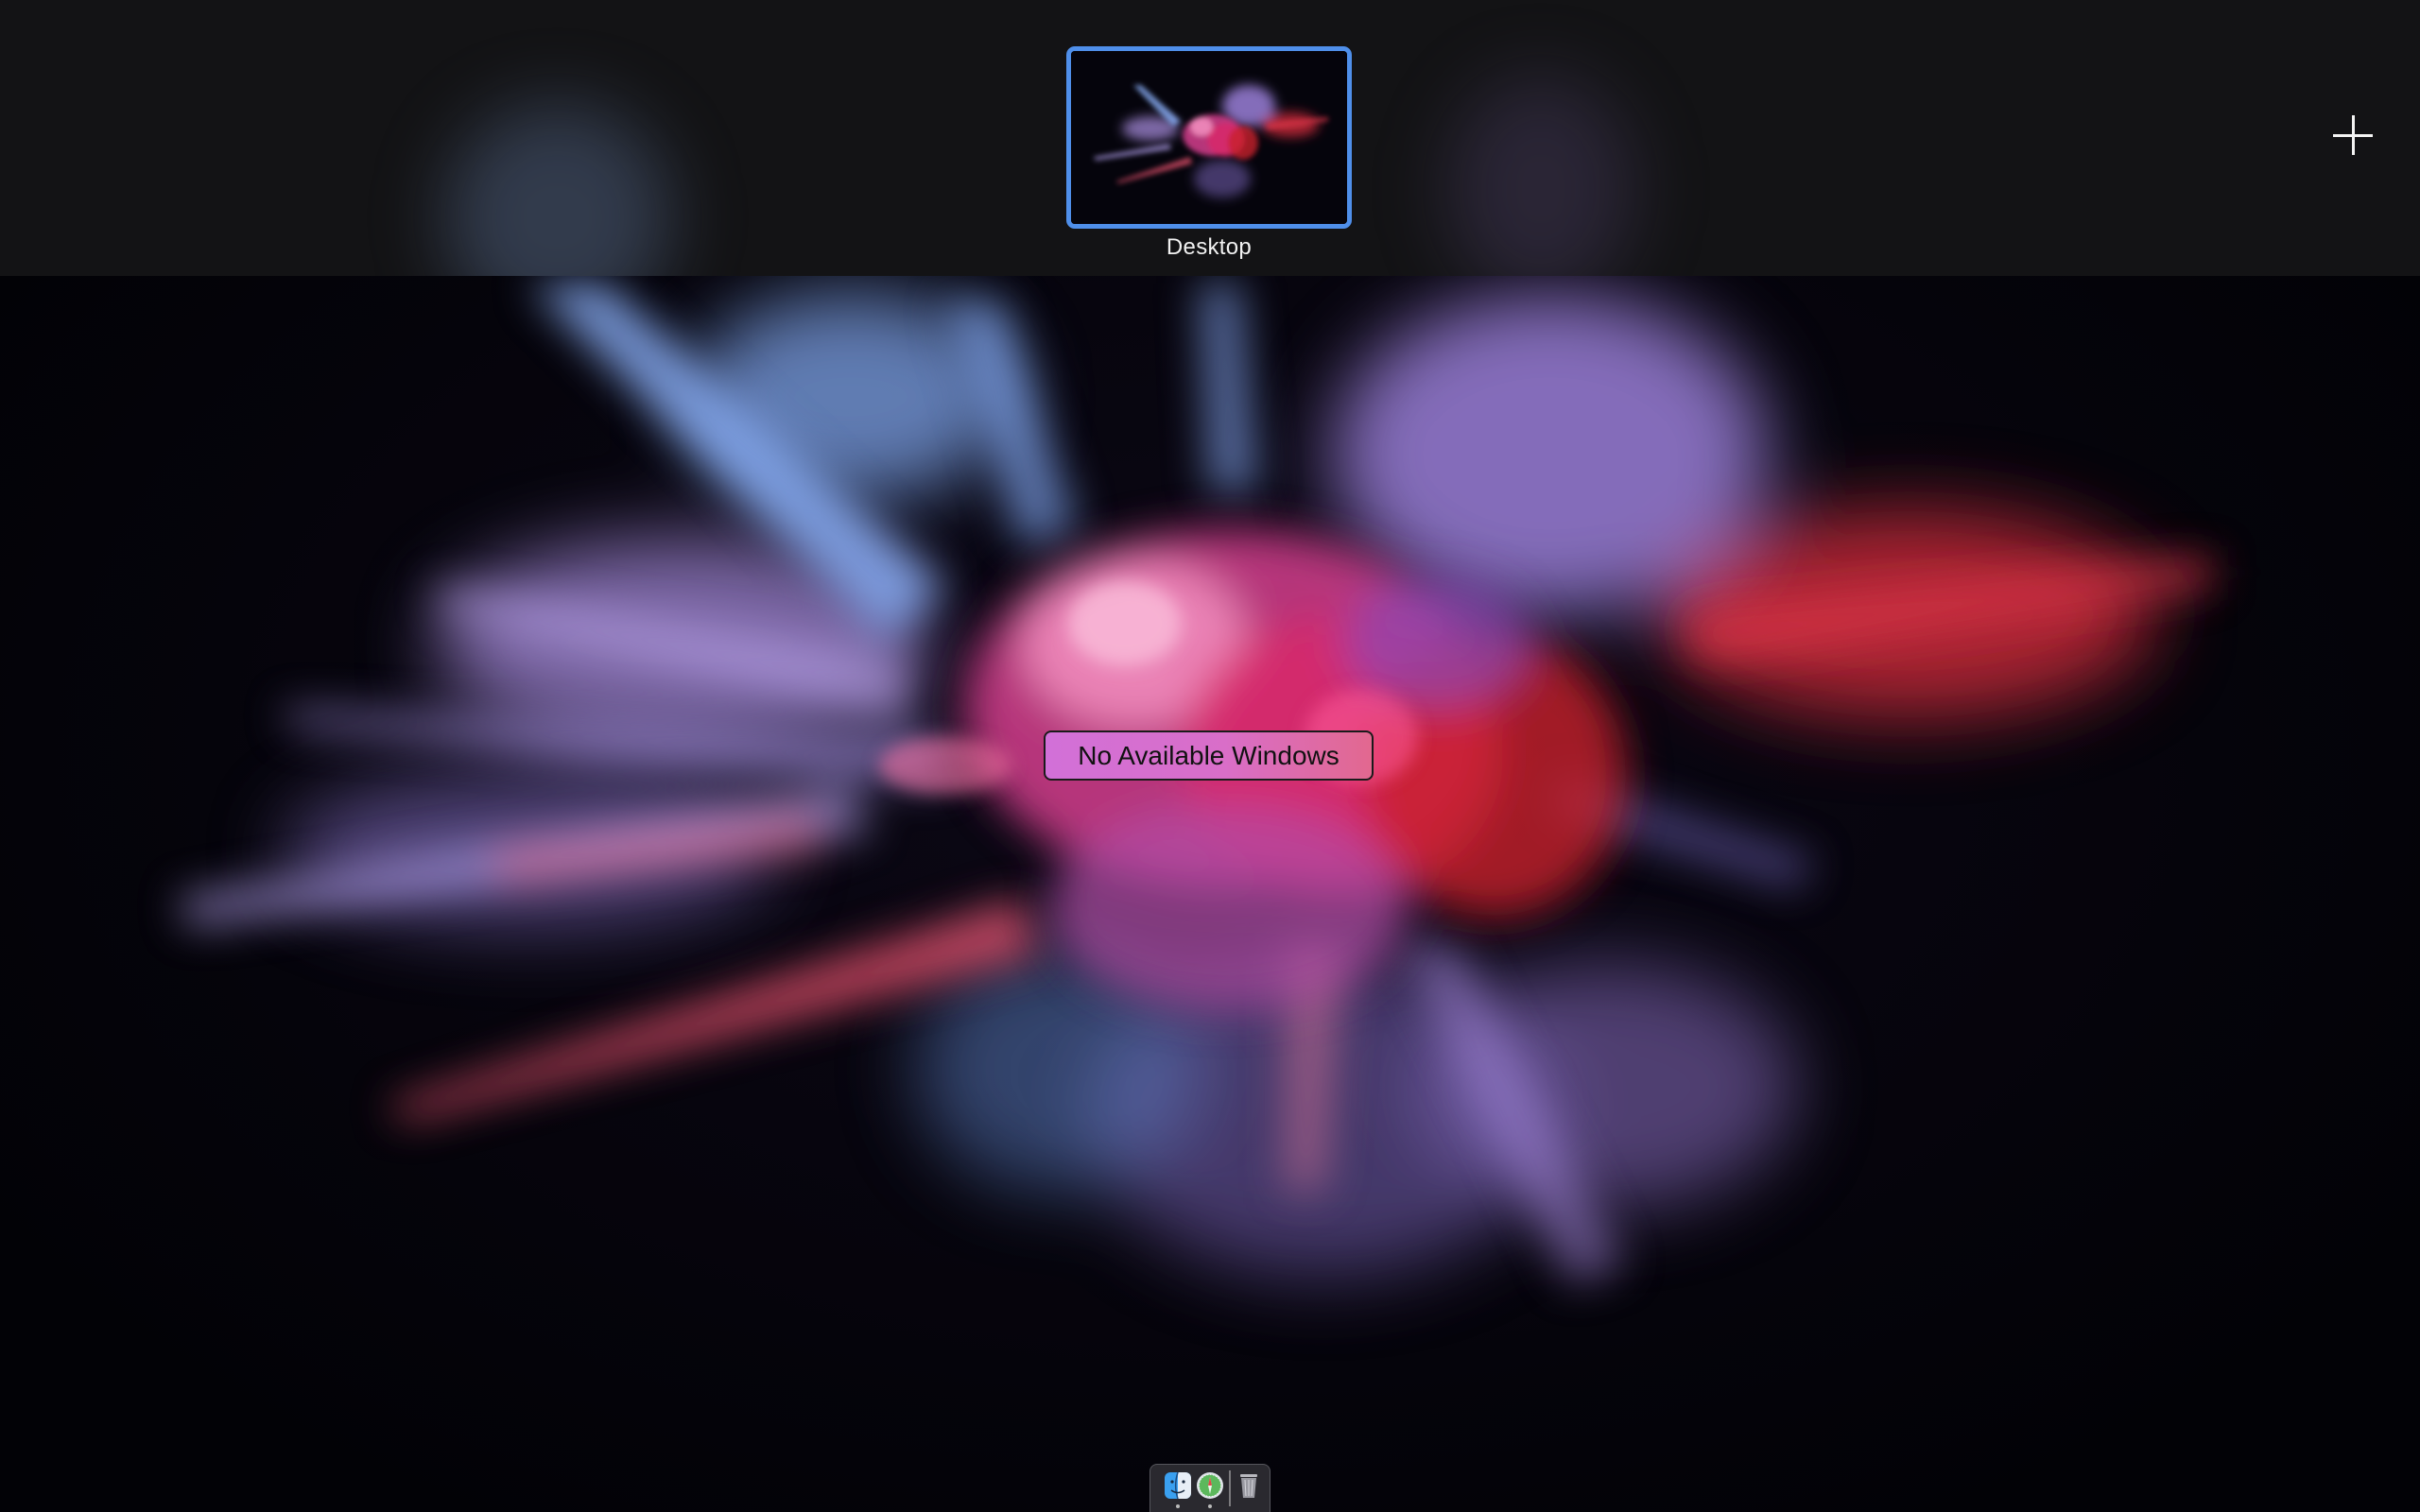 The height and width of the screenshot is (1512, 2420). I want to click on safari-icon, so click(1210, 1485).